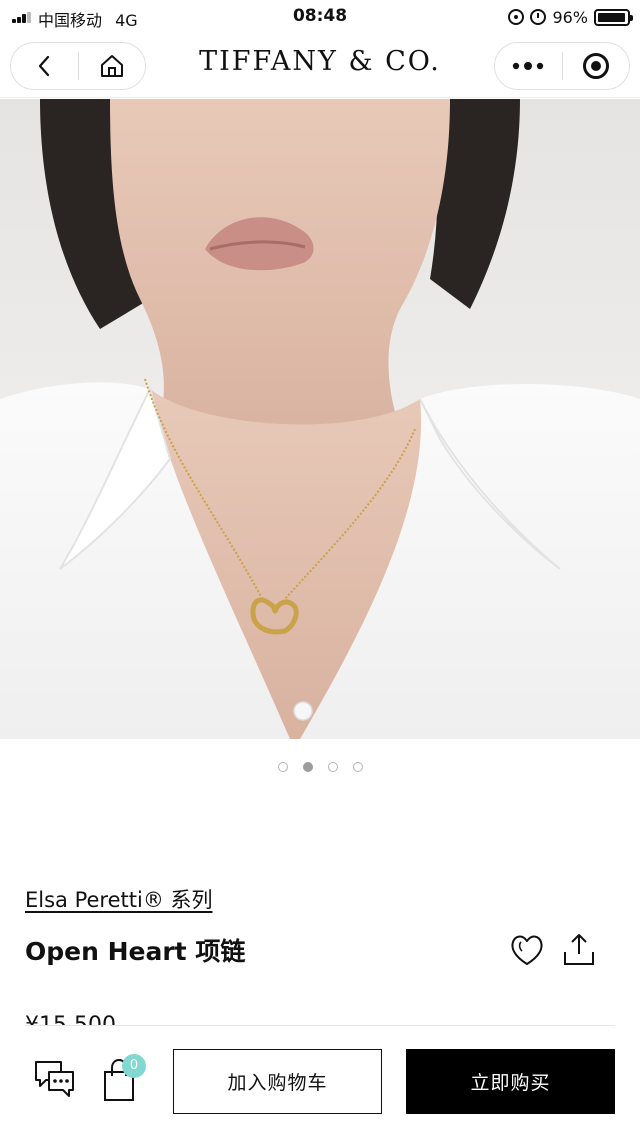  I want to click on status-indicators: 96%, so click(570, 17).